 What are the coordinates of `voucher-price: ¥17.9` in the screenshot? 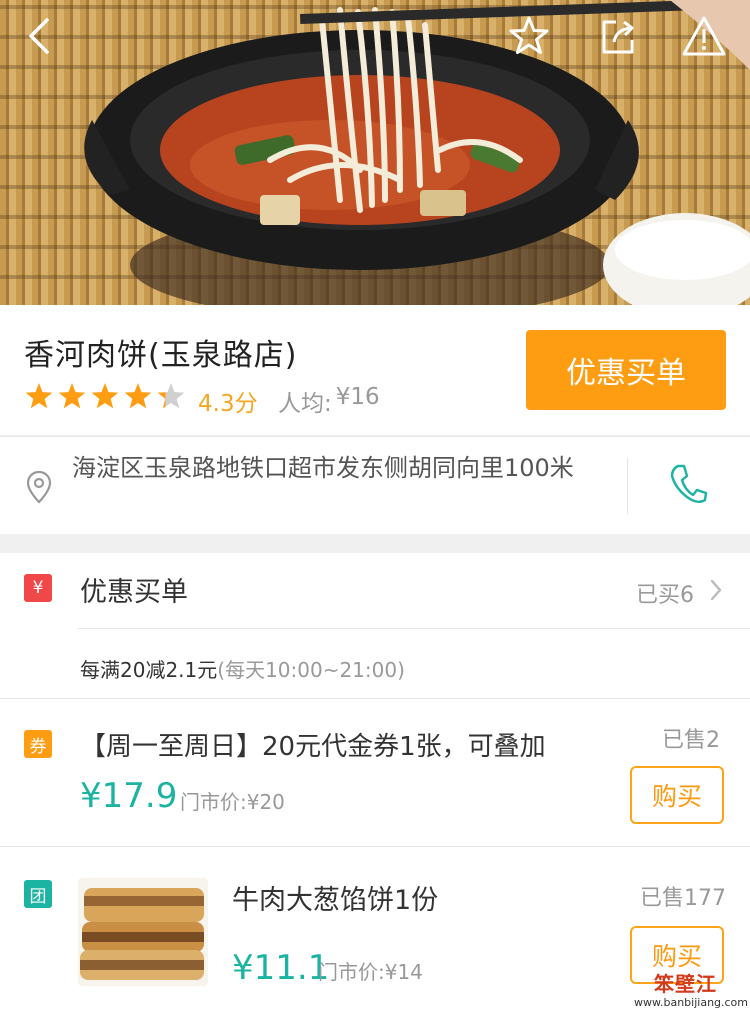 It's located at (129, 796).